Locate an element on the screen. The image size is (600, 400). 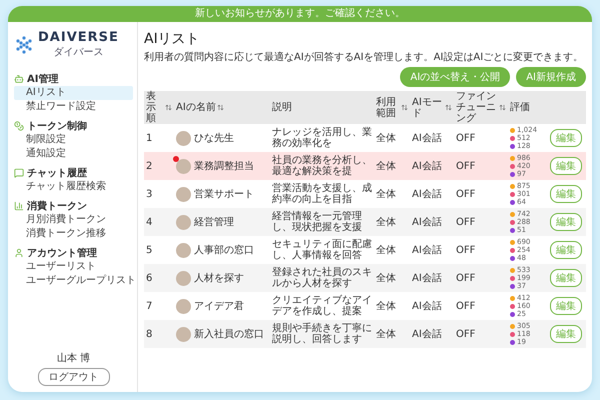
column-header: 評価 is located at coordinates (528, 107).